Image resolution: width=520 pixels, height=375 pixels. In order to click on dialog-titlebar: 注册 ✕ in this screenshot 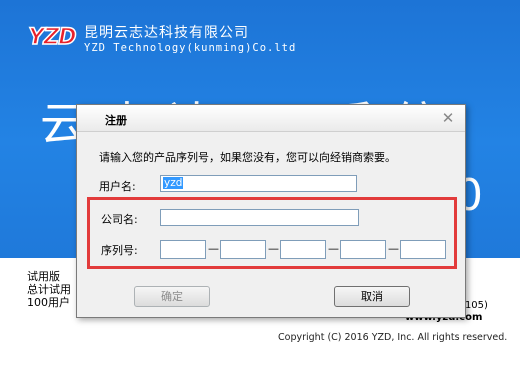, I will do `click(271, 118)`.